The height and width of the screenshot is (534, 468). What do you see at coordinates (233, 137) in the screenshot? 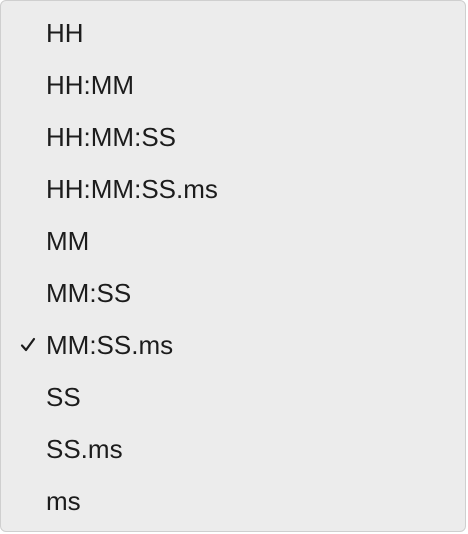
I see `menu-item-hh-mm-ss: HH:MM:SS` at bounding box center [233, 137].